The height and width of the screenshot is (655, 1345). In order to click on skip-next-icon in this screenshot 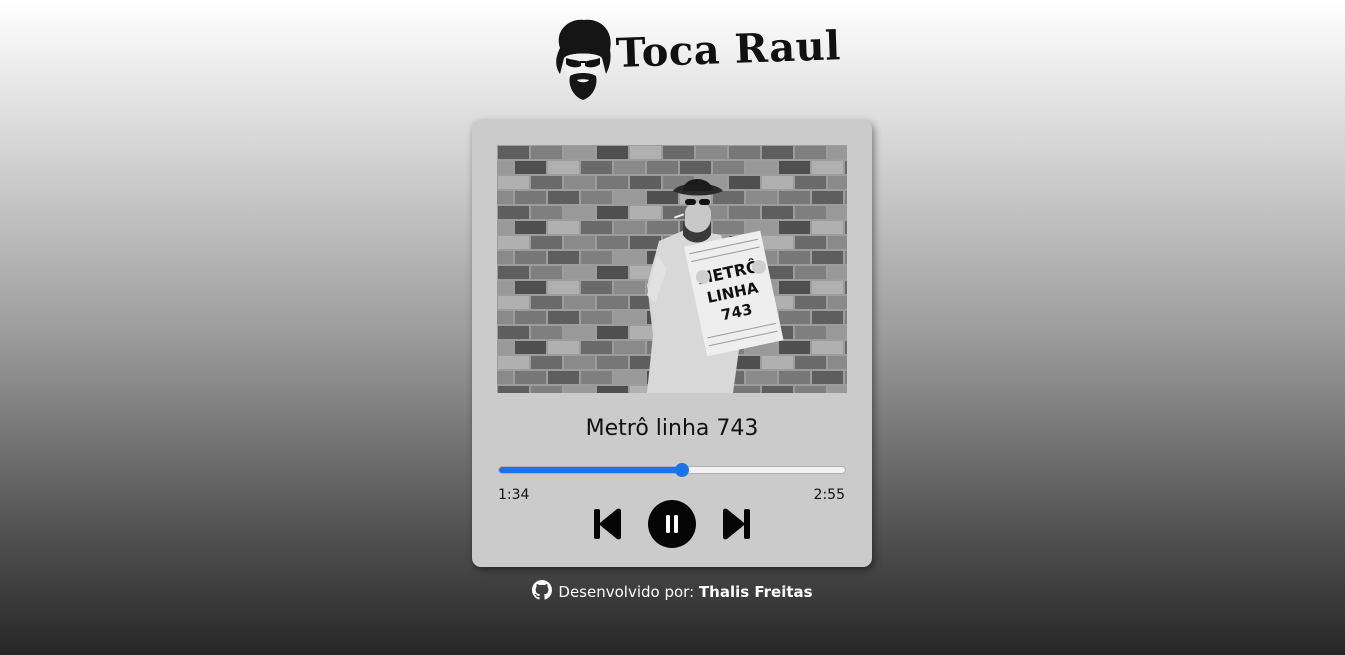, I will do `click(736, 524)`.